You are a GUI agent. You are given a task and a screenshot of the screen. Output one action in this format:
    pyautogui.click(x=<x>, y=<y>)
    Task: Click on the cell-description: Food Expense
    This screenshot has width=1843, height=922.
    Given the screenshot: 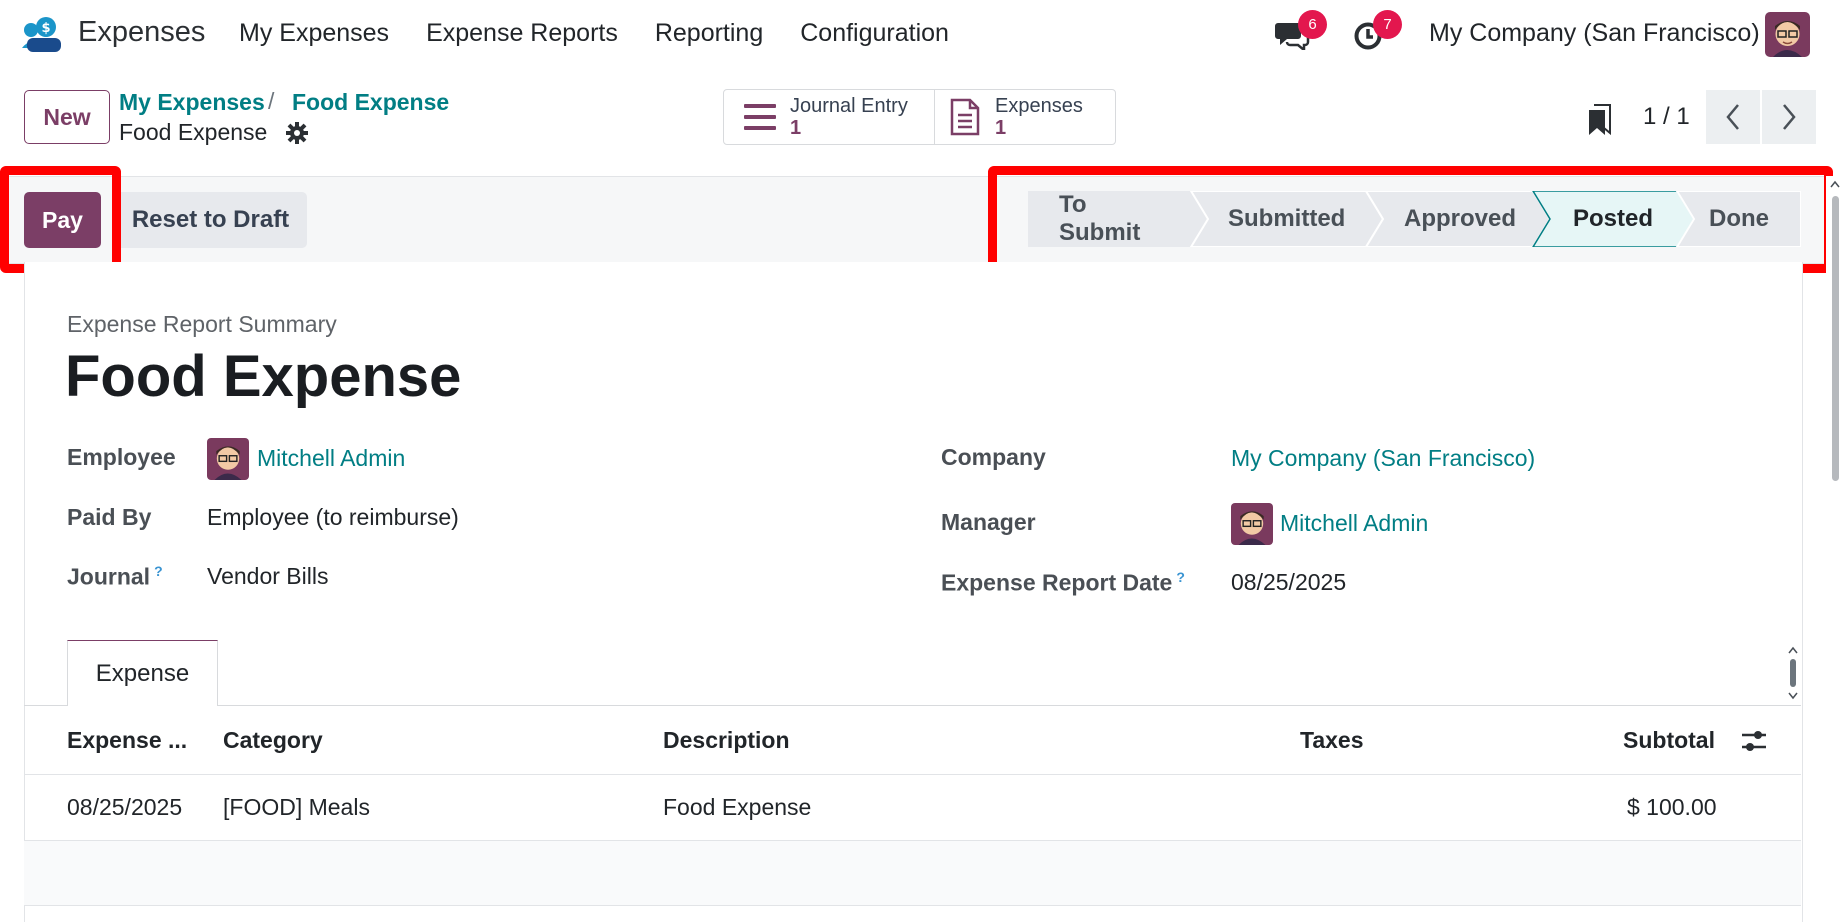 What is the action you would take?
    pyautogui.click(x=737, y=807)
    